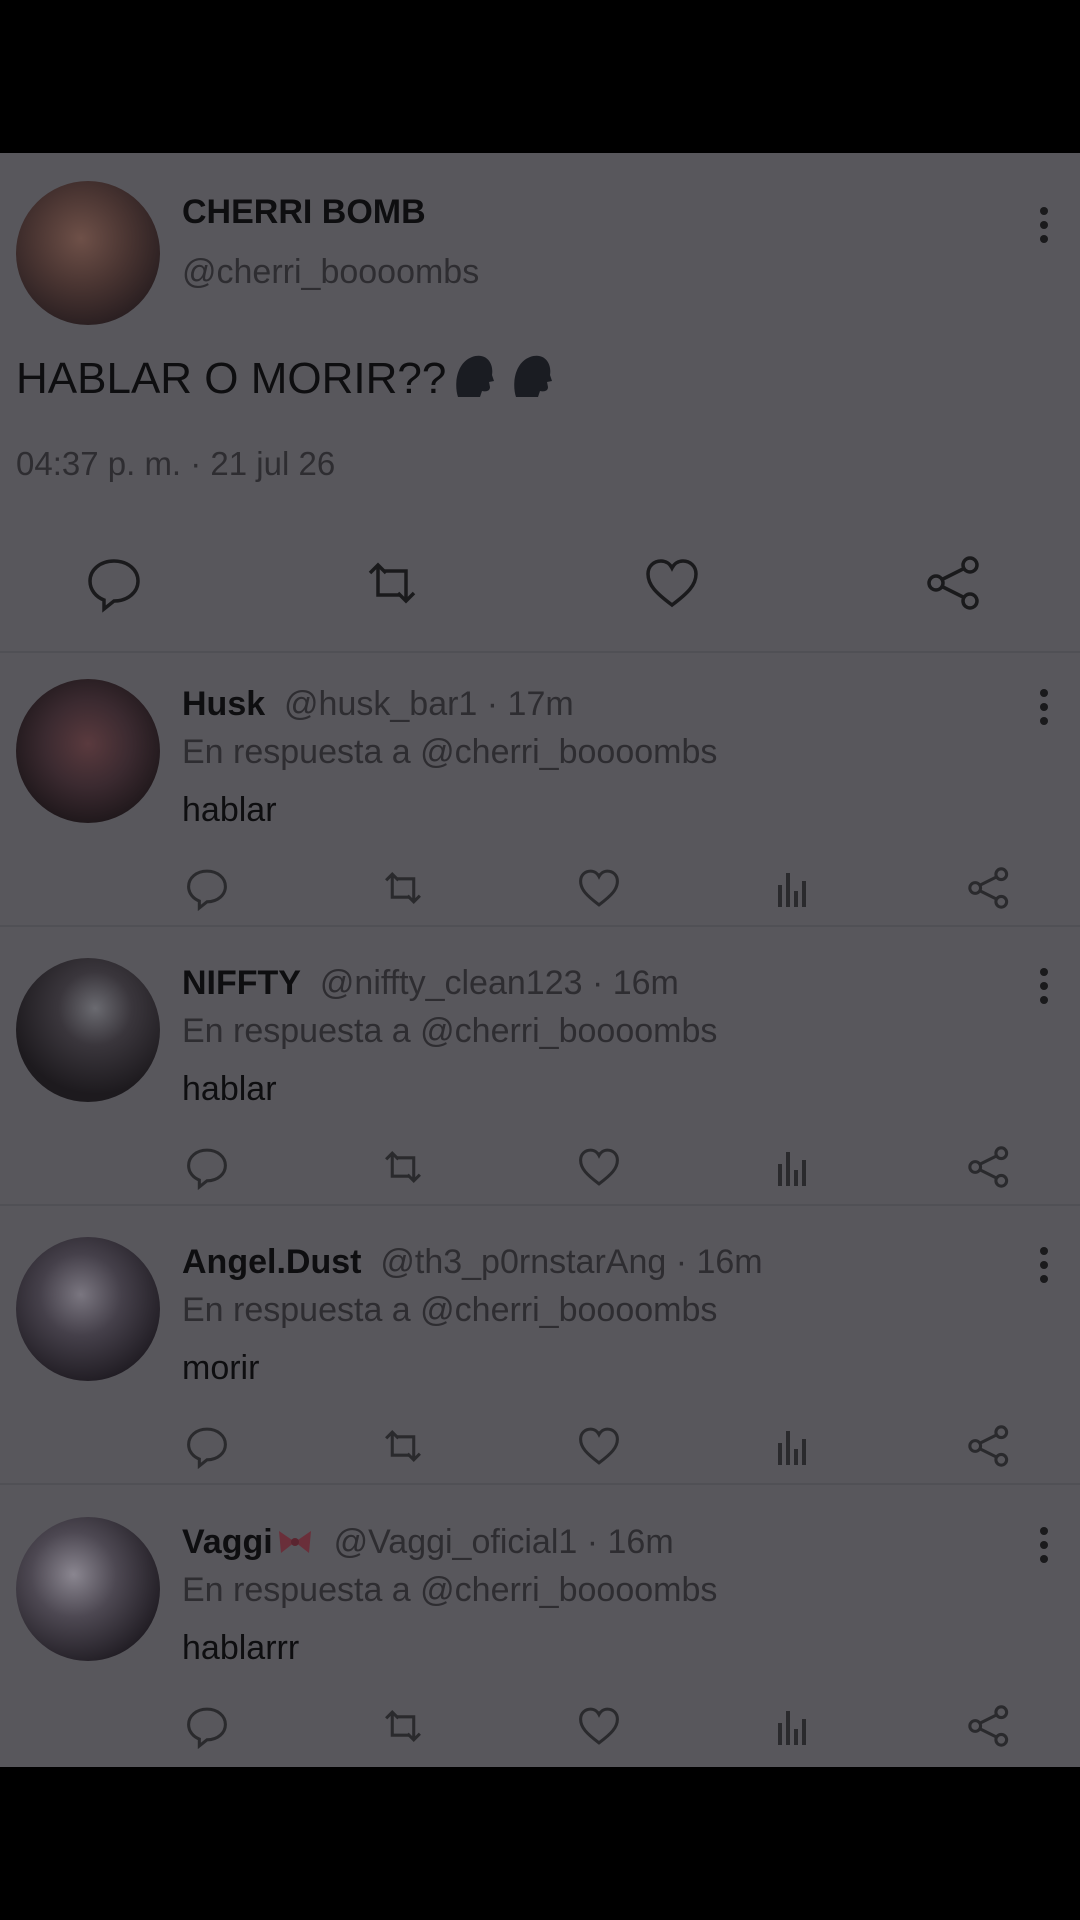 Image resolution: width=1080 pixels, height=1920 pixels. I want to click on ribbon-icon, so click(294, 1542).